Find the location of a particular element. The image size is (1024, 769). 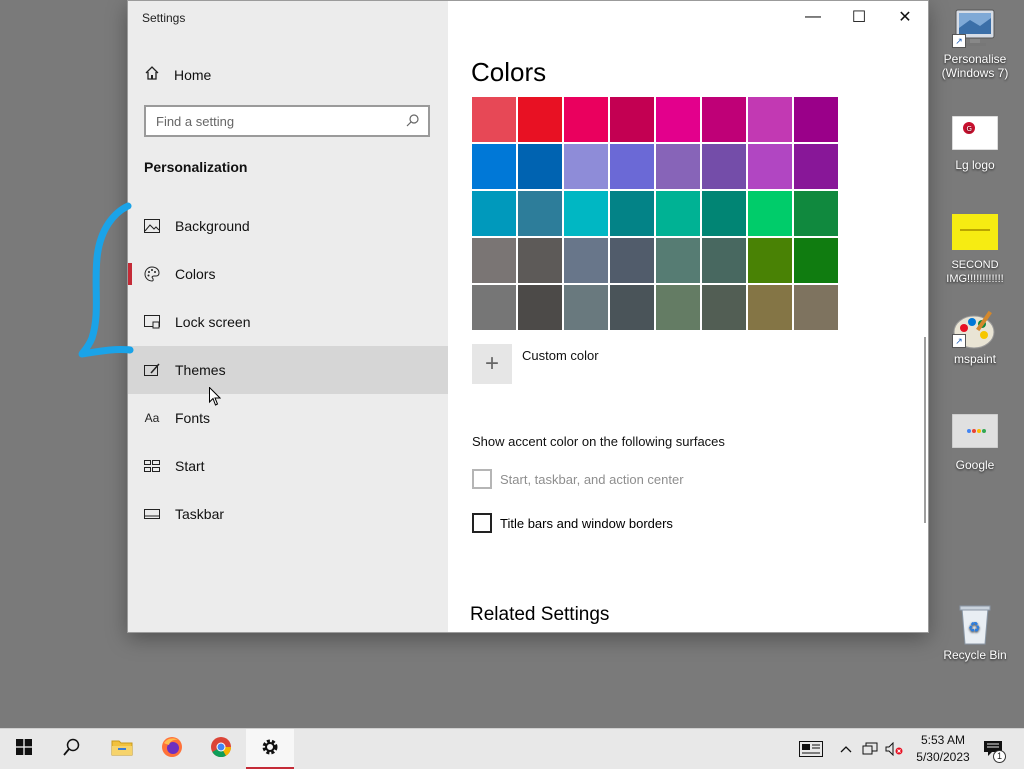

notification-center-icon: 1 is located at coordinates (993, 749).